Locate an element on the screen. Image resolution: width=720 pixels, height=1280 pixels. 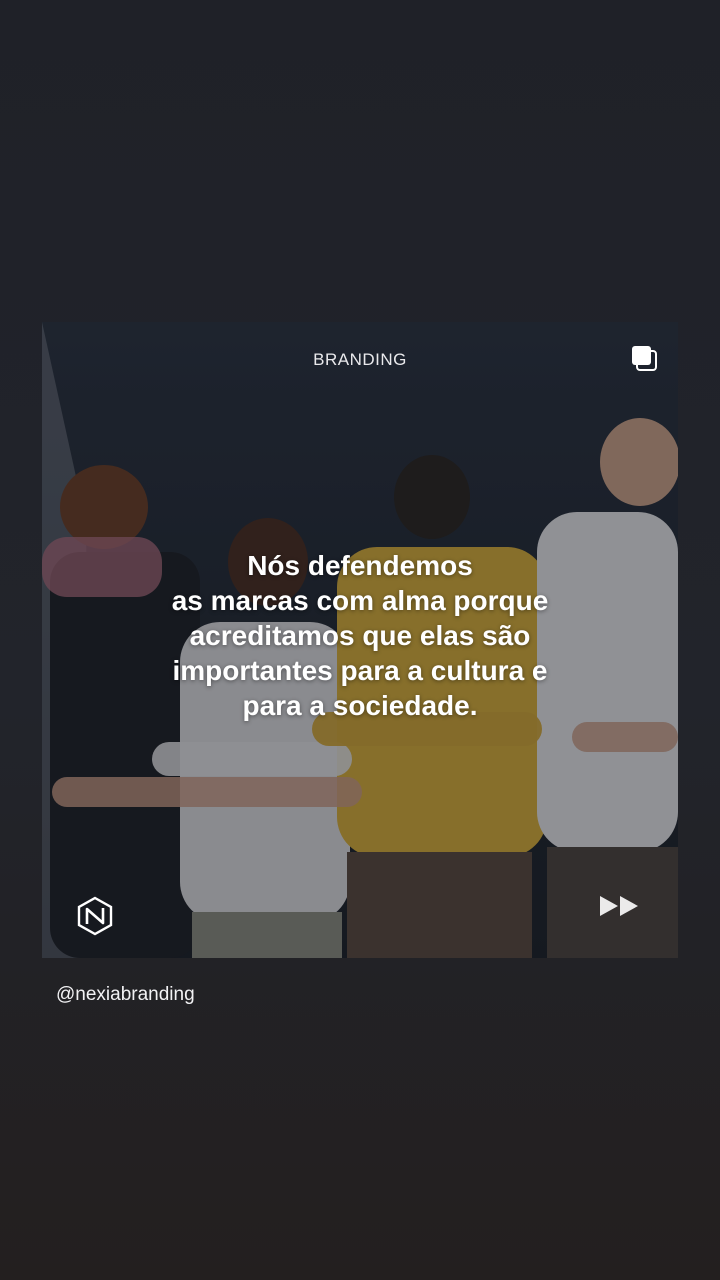
headline-line: Nós defendemos is located at coordinates (360, 565).